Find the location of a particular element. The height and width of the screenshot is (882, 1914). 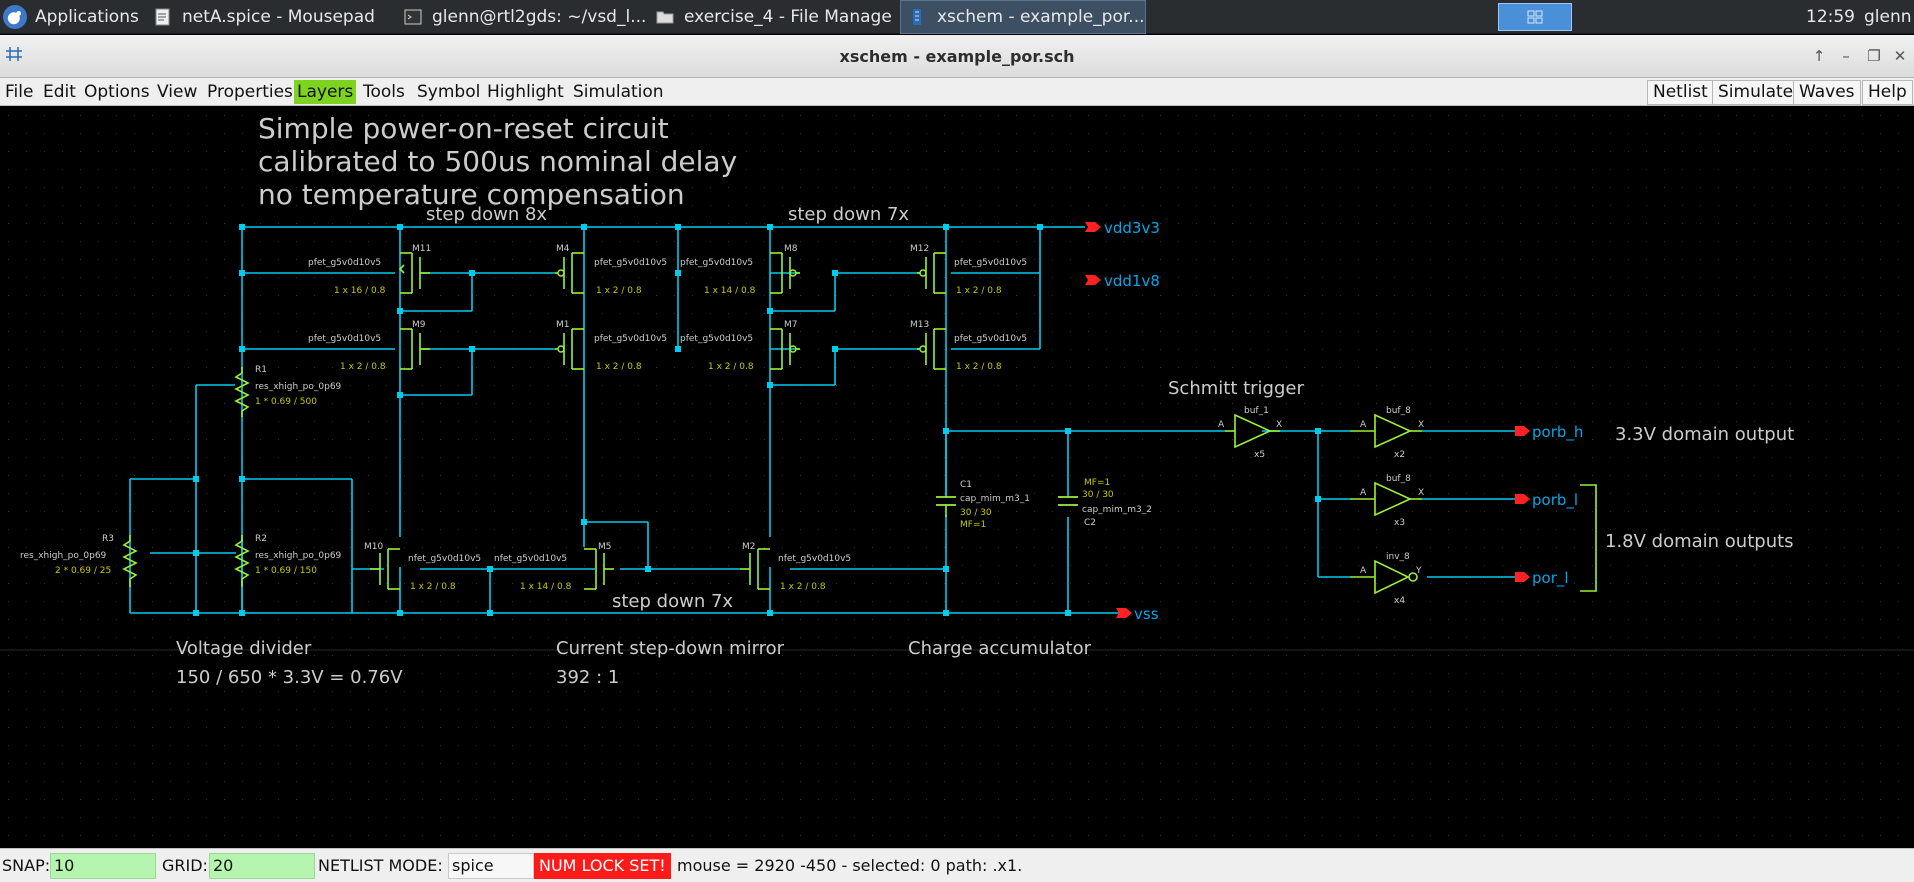

text-editor-icon is located at coordinates (162, 17).